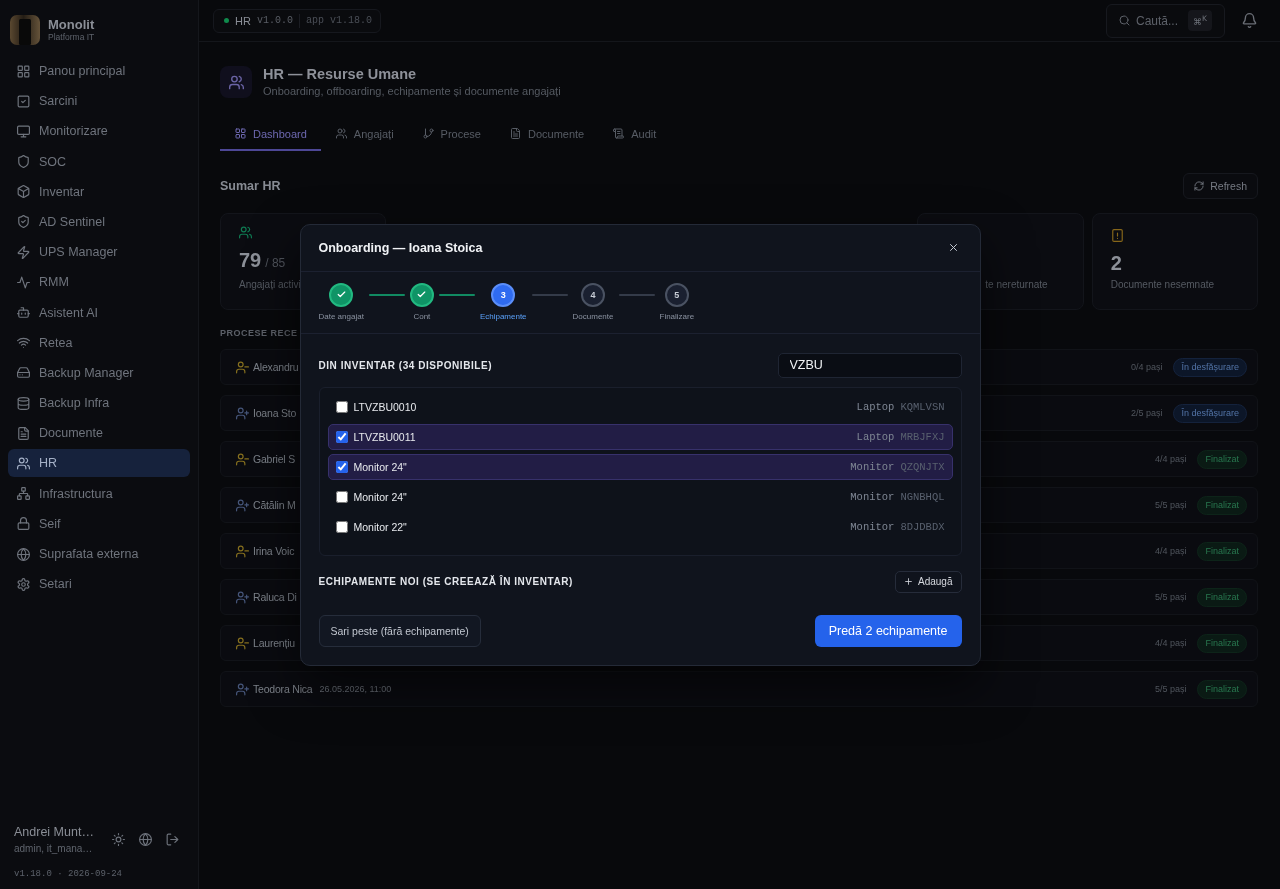  Describe the element at coordinates (928, 581) in the screenshot. I see `add-button: Adaugă` at that location.